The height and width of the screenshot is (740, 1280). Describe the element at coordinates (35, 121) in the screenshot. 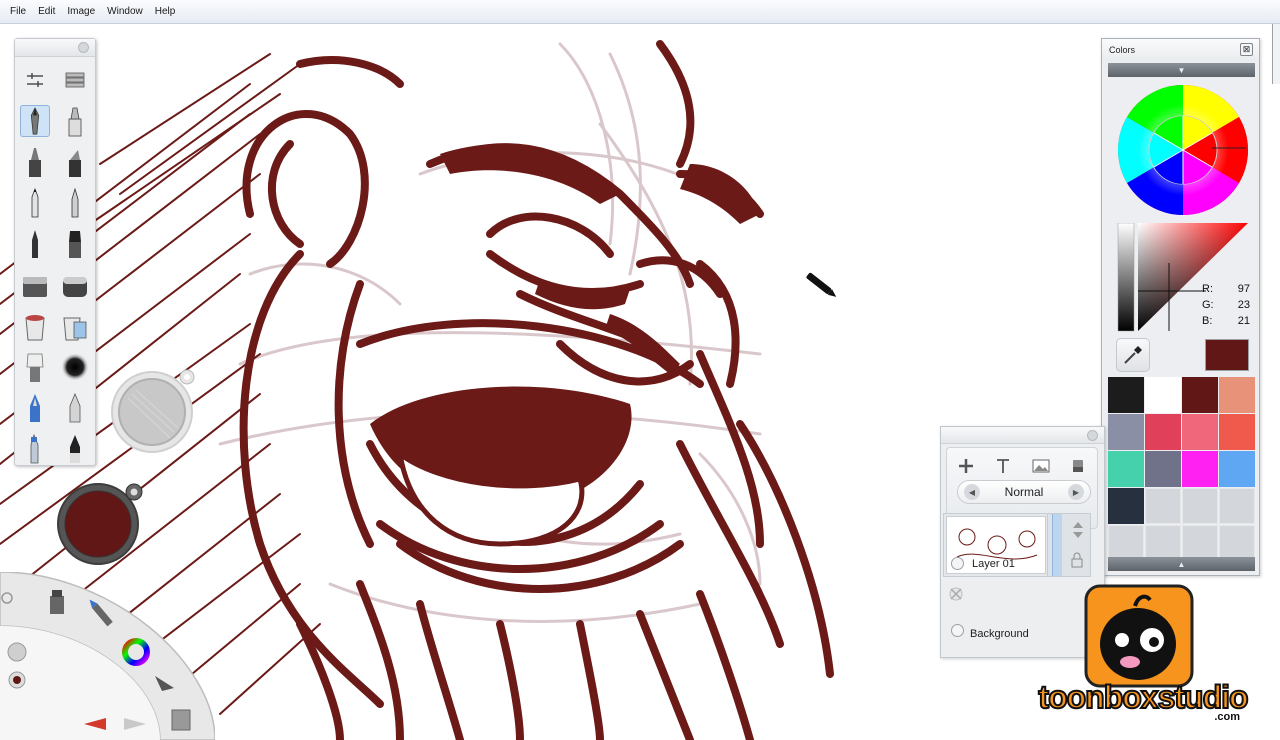

I see `pencil-icon` at that location.